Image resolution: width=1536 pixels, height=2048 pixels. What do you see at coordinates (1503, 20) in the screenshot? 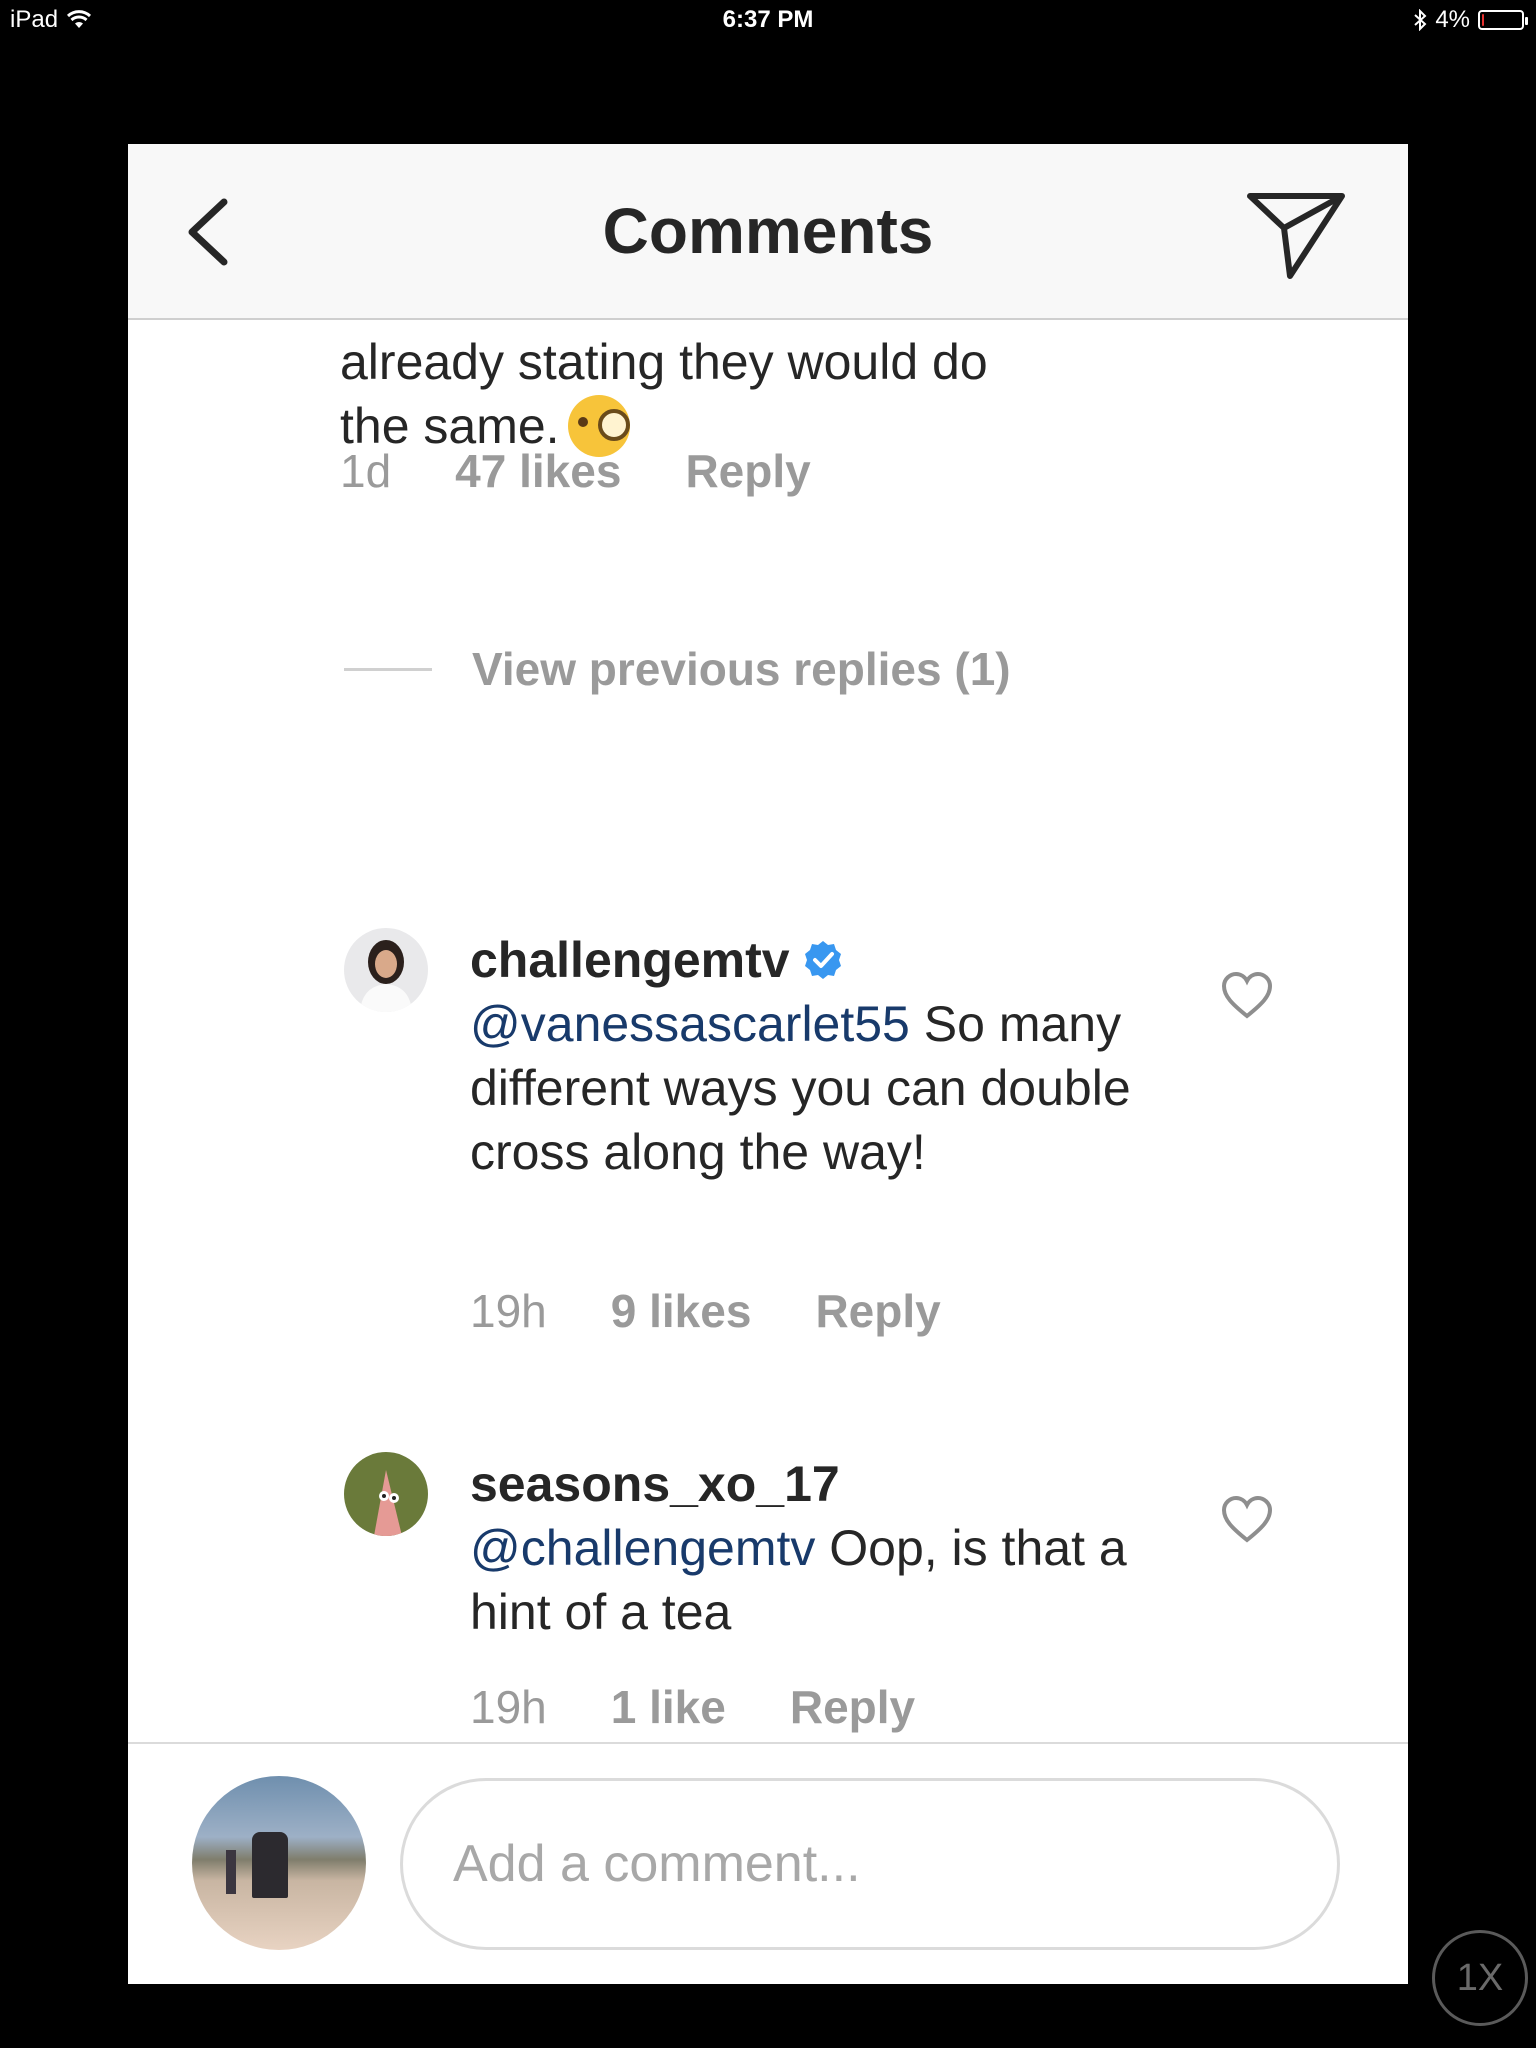
I see `battery-icon` at bounding box center [1503, 20].